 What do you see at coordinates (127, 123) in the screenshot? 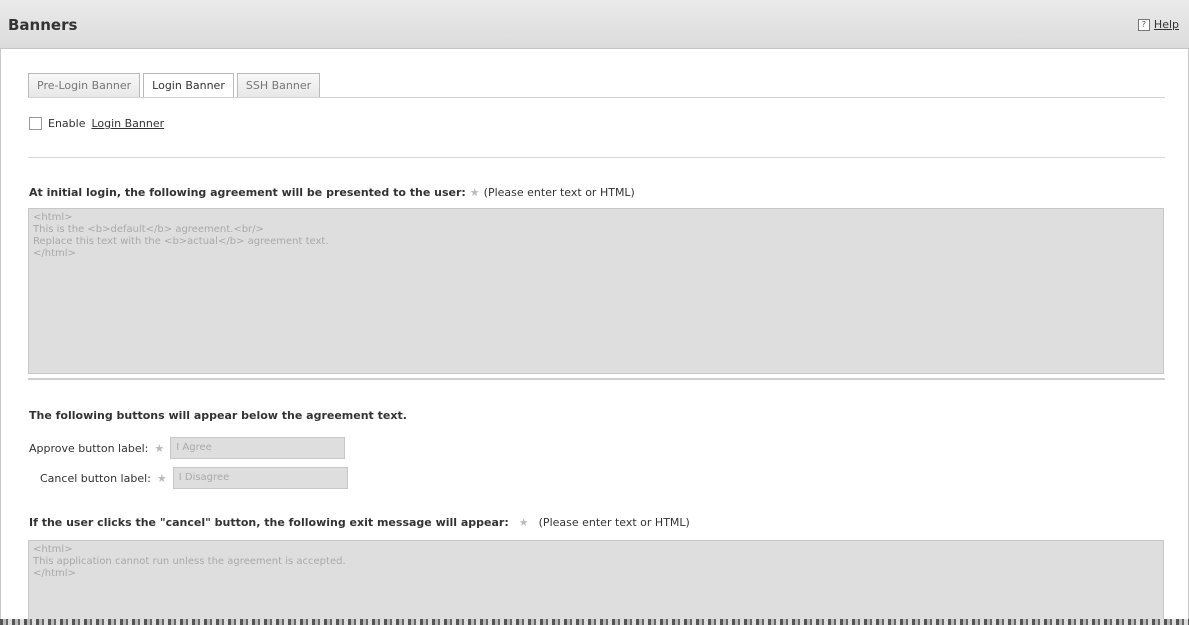
I see `login-banner-link: Login Banner` at bounding box center [127, 123].